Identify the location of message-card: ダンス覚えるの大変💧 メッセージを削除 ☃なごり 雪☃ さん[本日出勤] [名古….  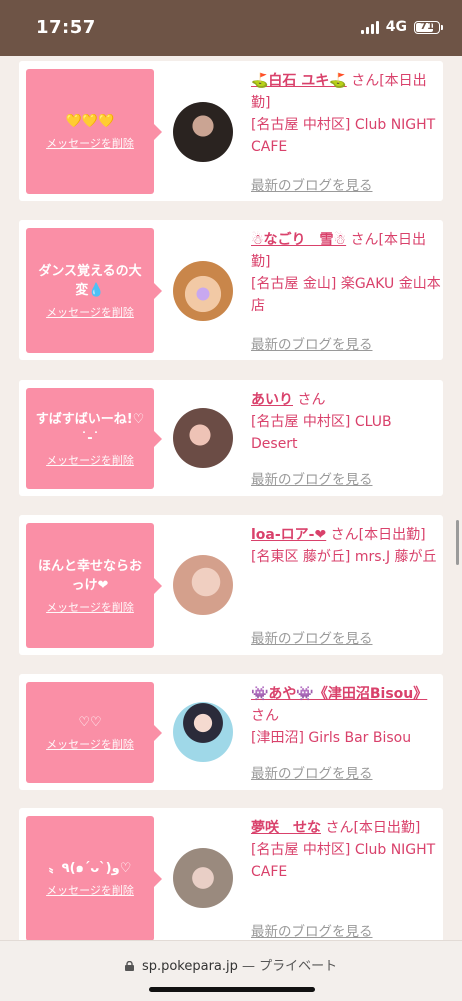
(231, 290).